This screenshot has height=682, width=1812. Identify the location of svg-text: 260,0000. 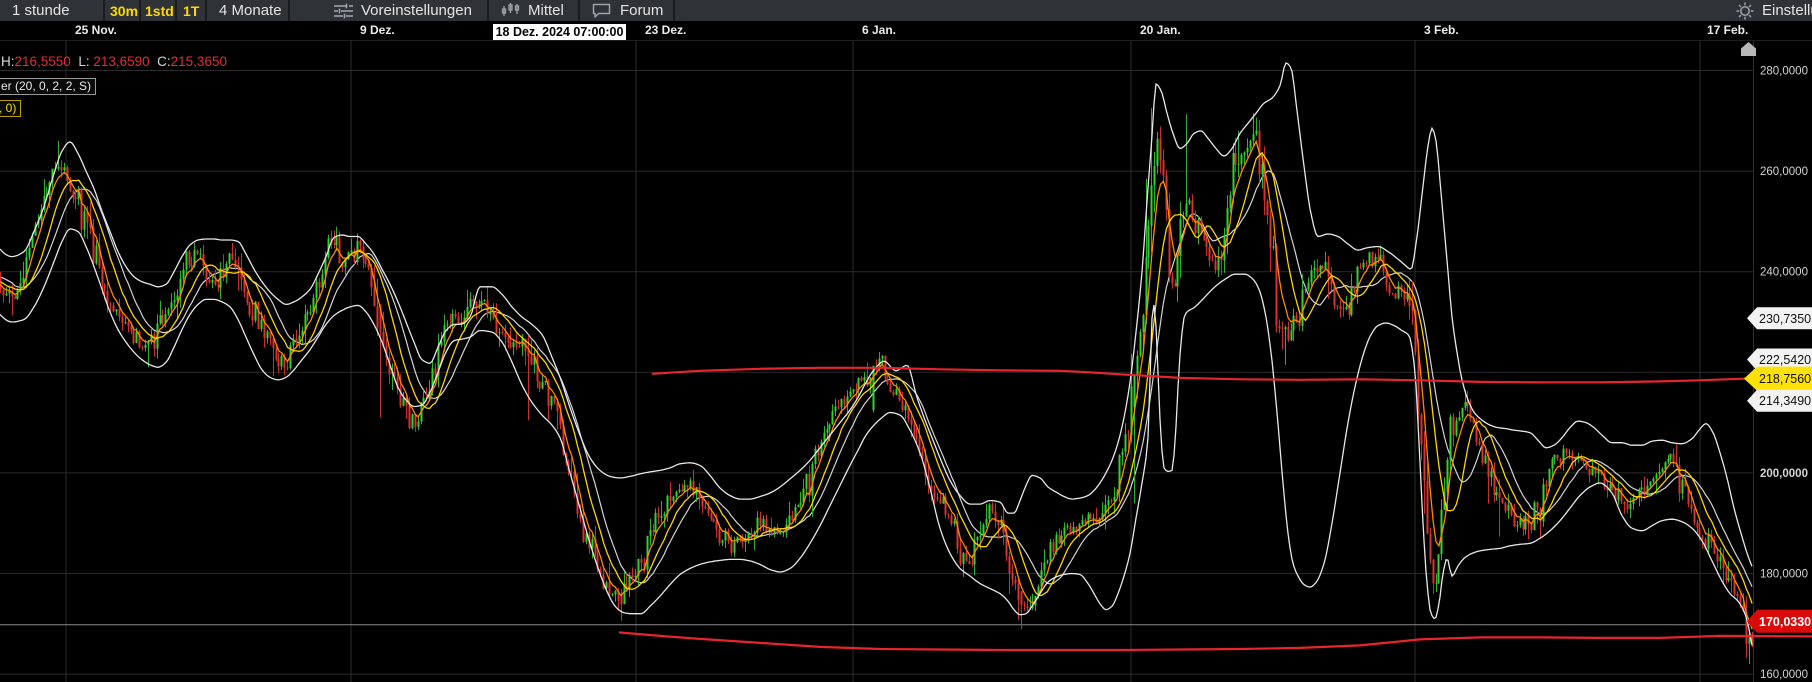
(1784, 172).